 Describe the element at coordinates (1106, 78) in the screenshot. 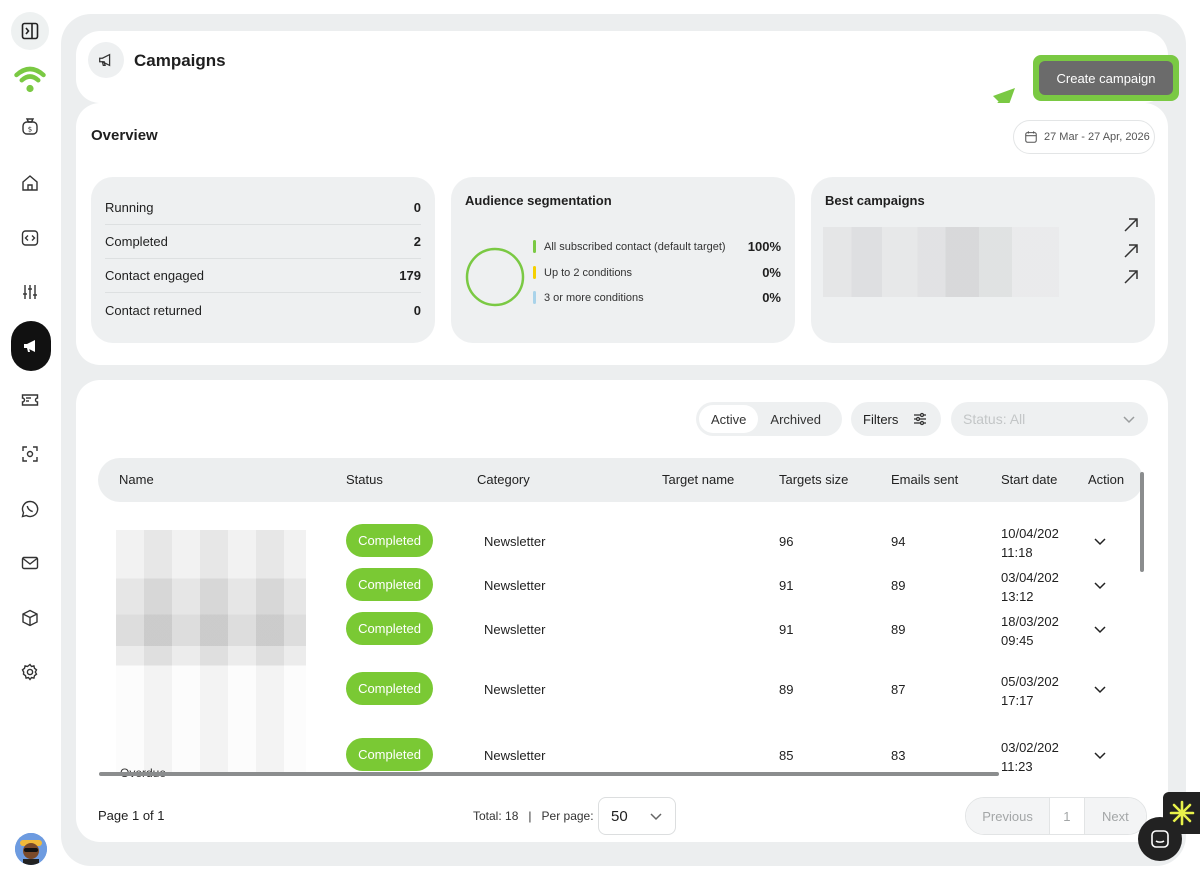

I see `create-campaign-button: Create campaign` at that location.